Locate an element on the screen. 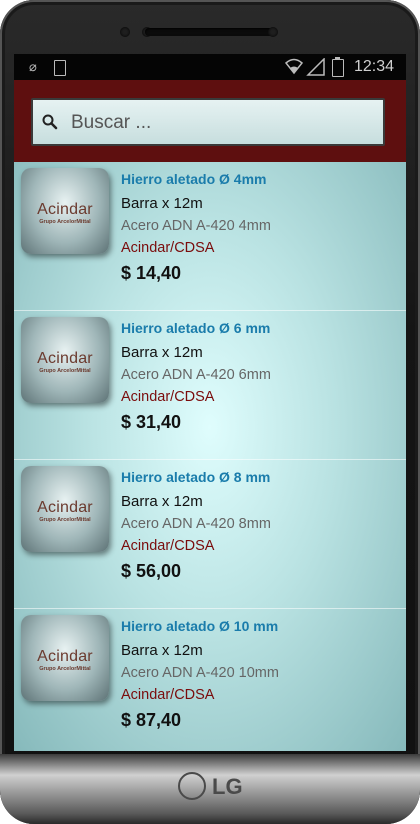  front-camera-icon is located at coordinates (273, 32).